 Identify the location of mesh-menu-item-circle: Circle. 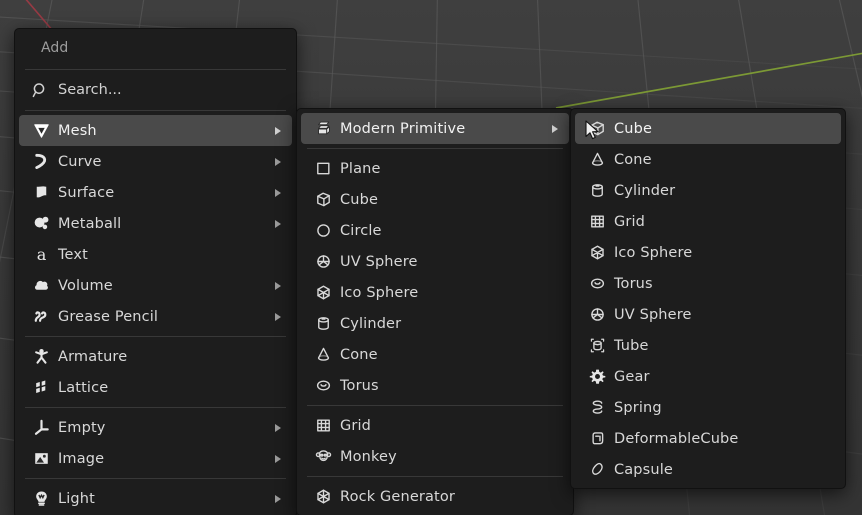
(435, 230).